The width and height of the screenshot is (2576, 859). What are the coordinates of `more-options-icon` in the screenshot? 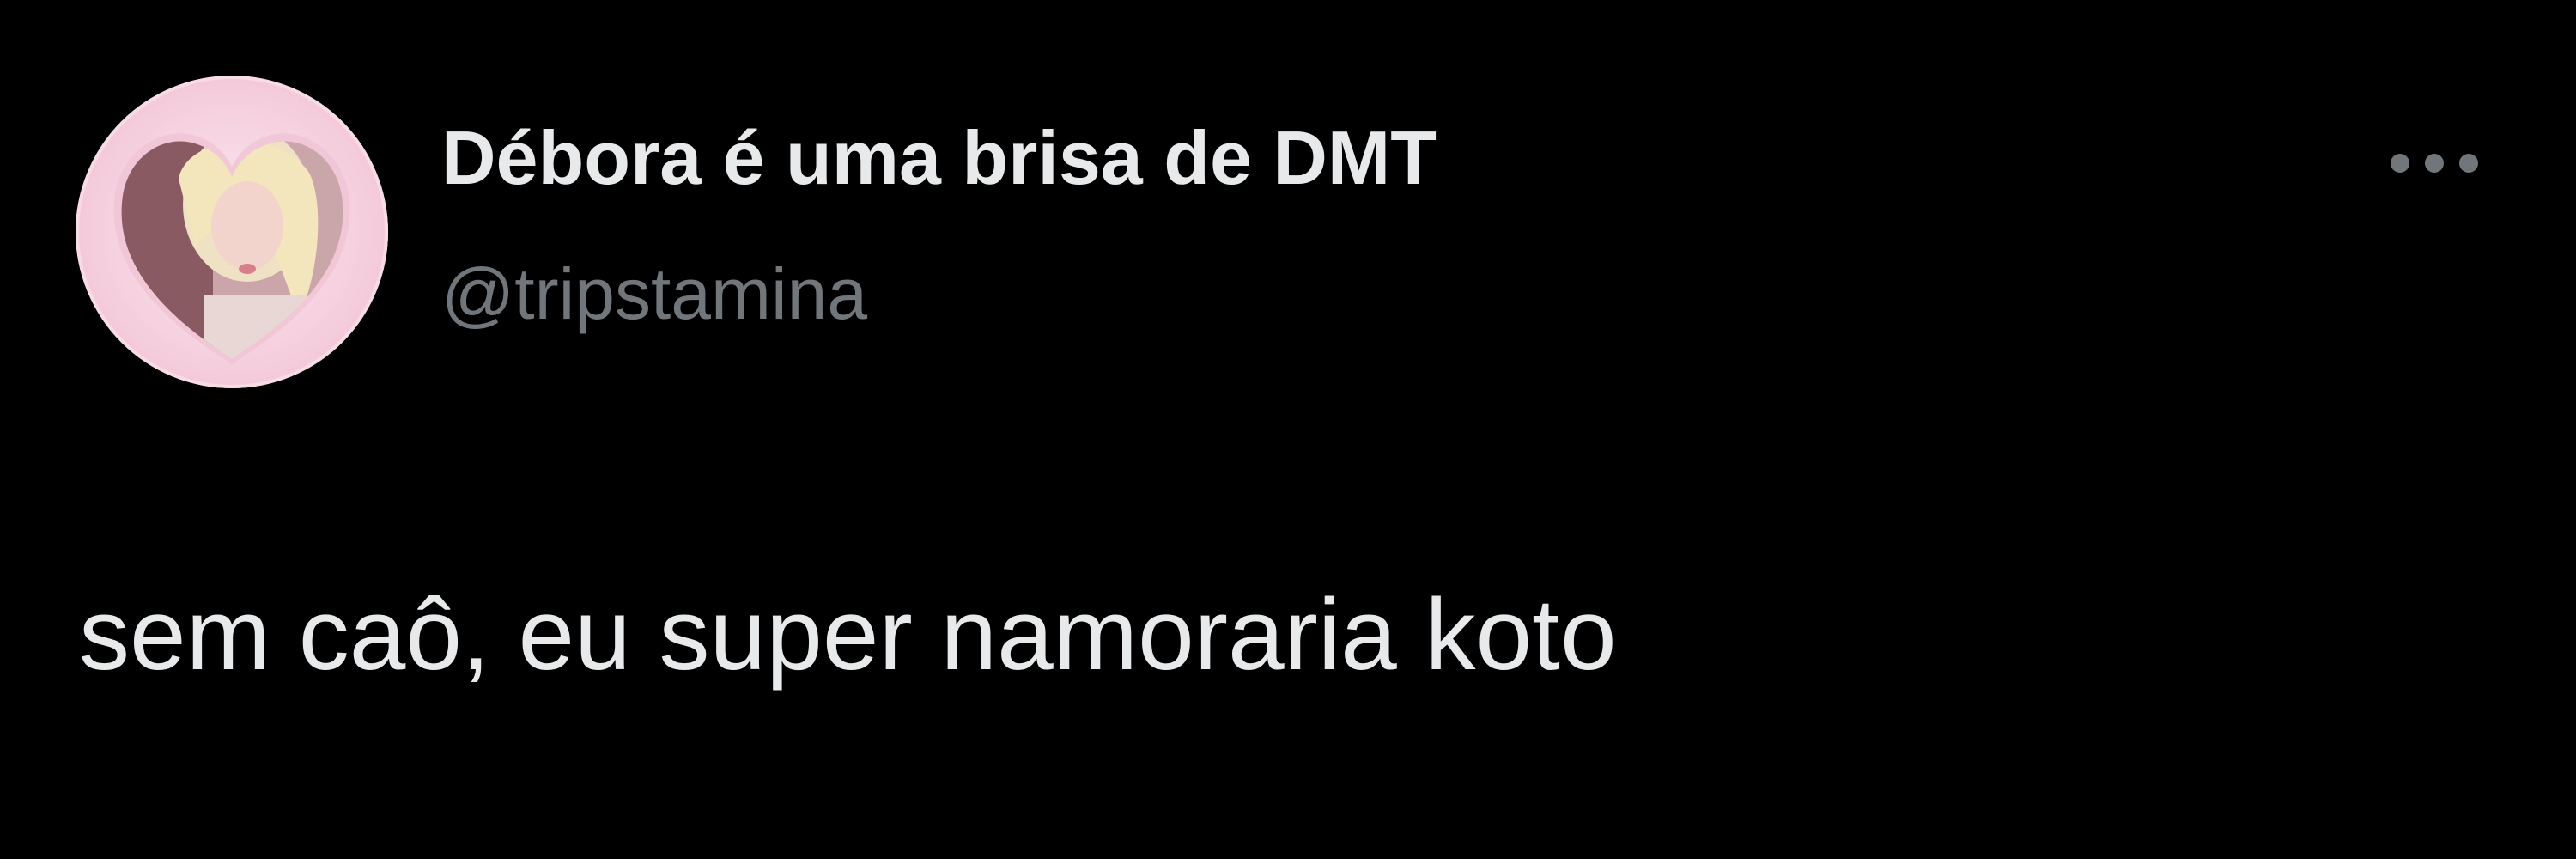 It's located at (2434, 163).